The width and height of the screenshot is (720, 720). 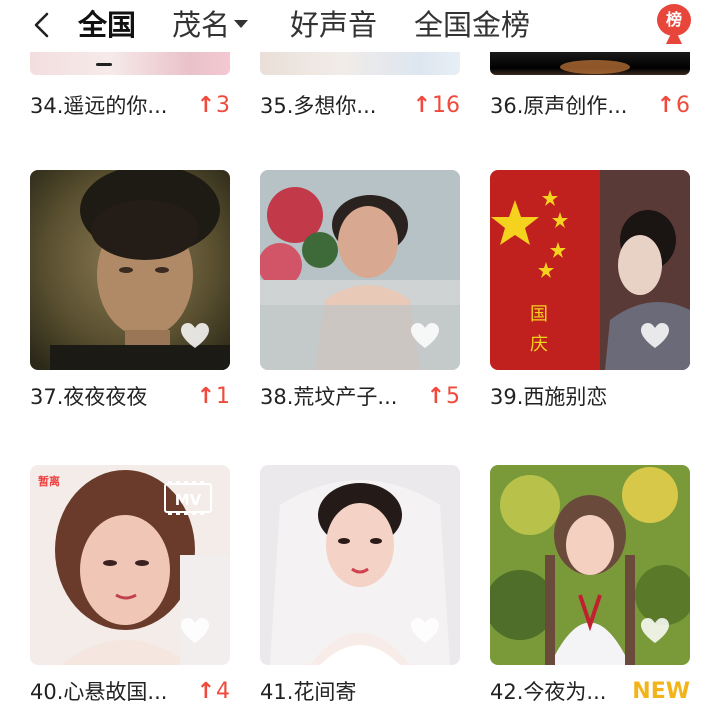 I want to click on song-card: 国 庆 39.西施别恋, so click(x=590, y=289).